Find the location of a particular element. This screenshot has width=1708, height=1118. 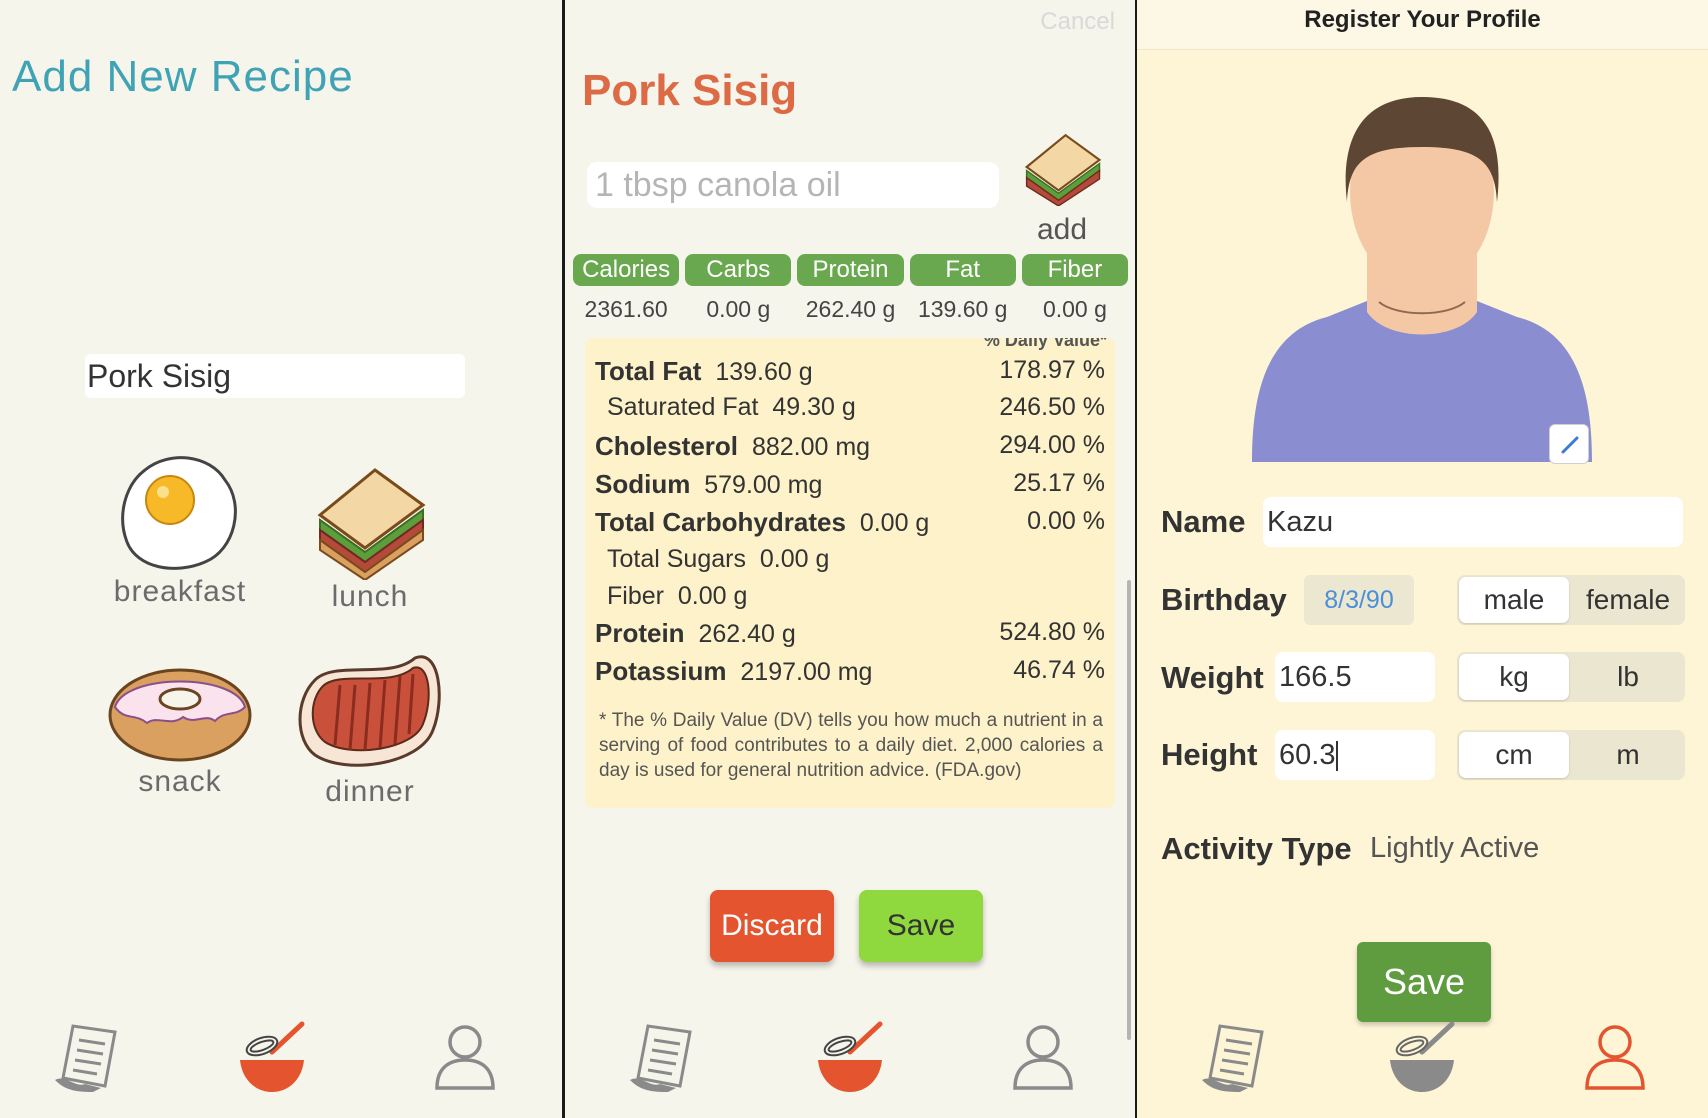

fact-name: Total Fat is located at coordinates (648, 371).